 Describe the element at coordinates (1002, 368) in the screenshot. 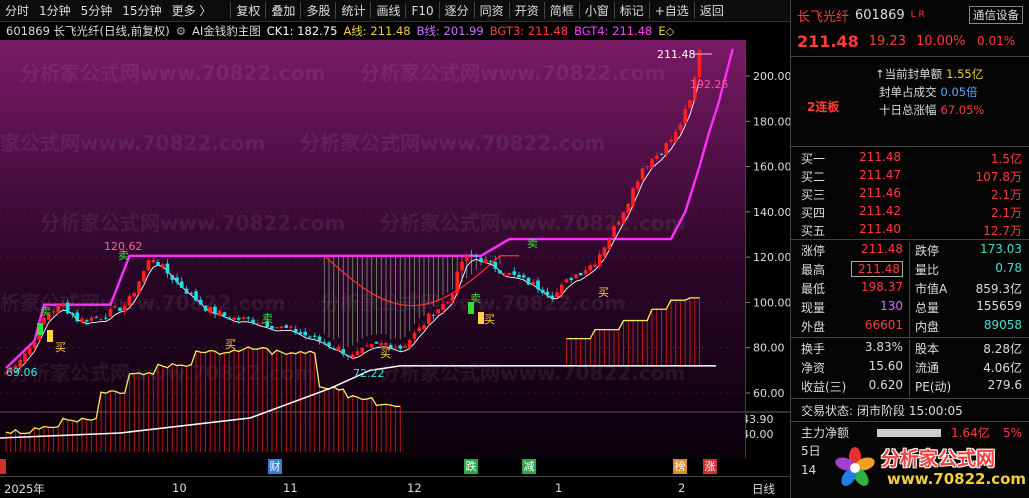

I see `stat-value: 4.06亿` at that location.